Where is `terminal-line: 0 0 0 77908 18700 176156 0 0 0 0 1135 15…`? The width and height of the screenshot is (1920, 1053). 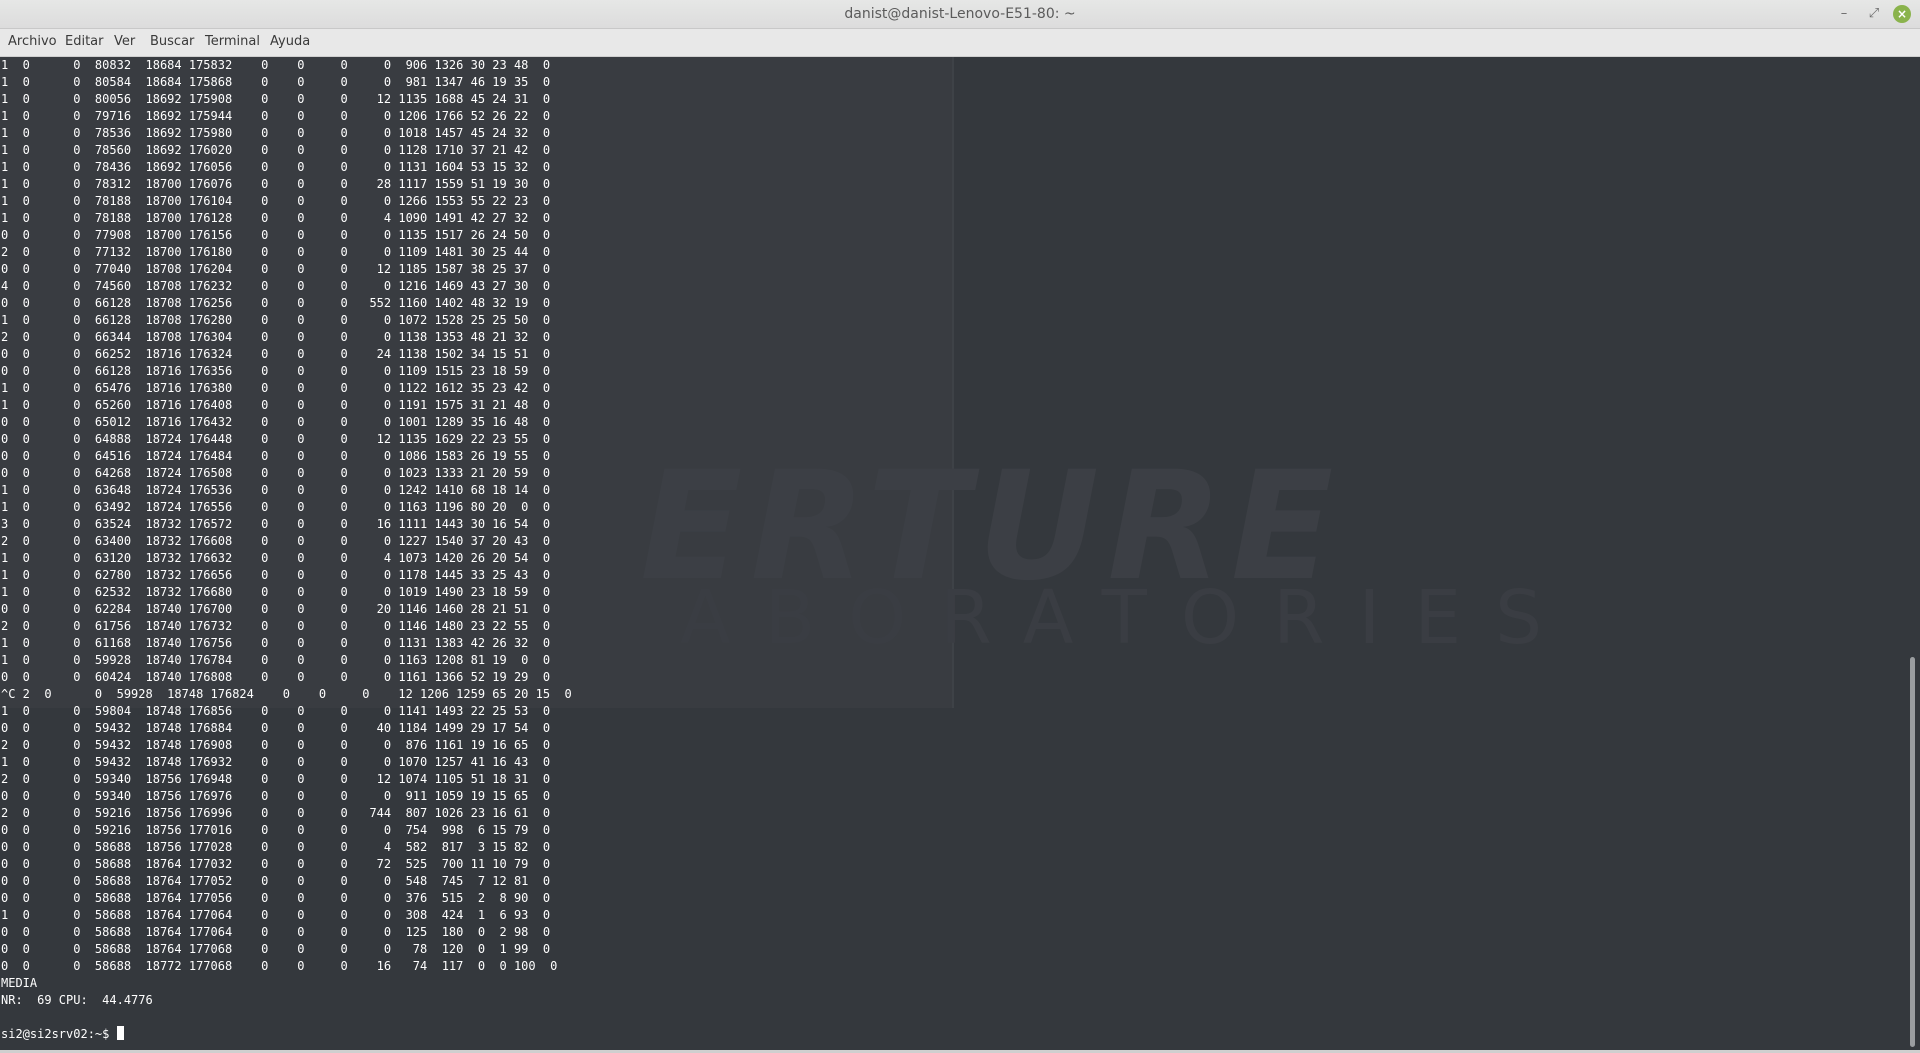 terminal-line: 0 0 0 77908 18700 176156 0 0 0 0 1135 15… is located at coordinates (276, 235).